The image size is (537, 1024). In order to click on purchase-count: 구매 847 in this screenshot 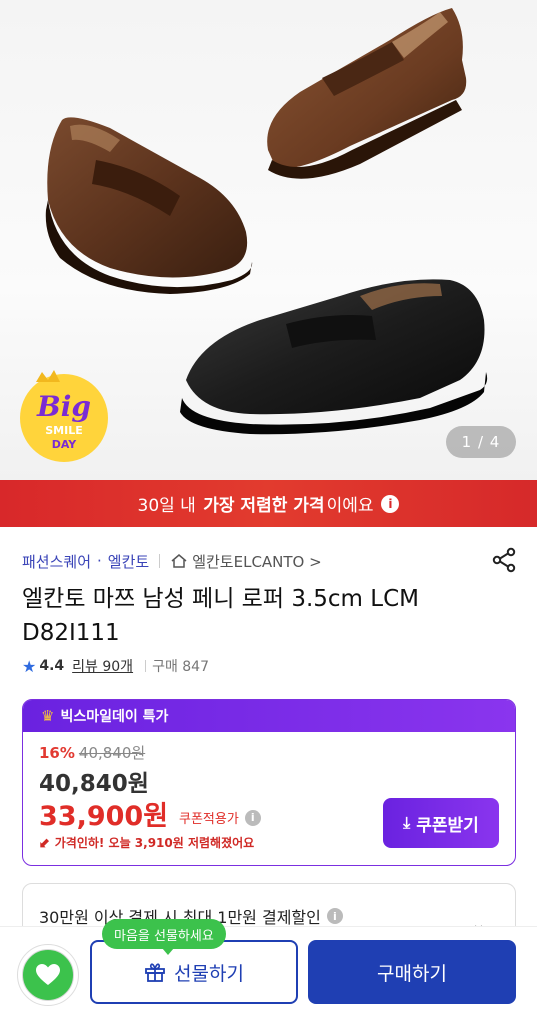, I will do `click(180, 667)`.